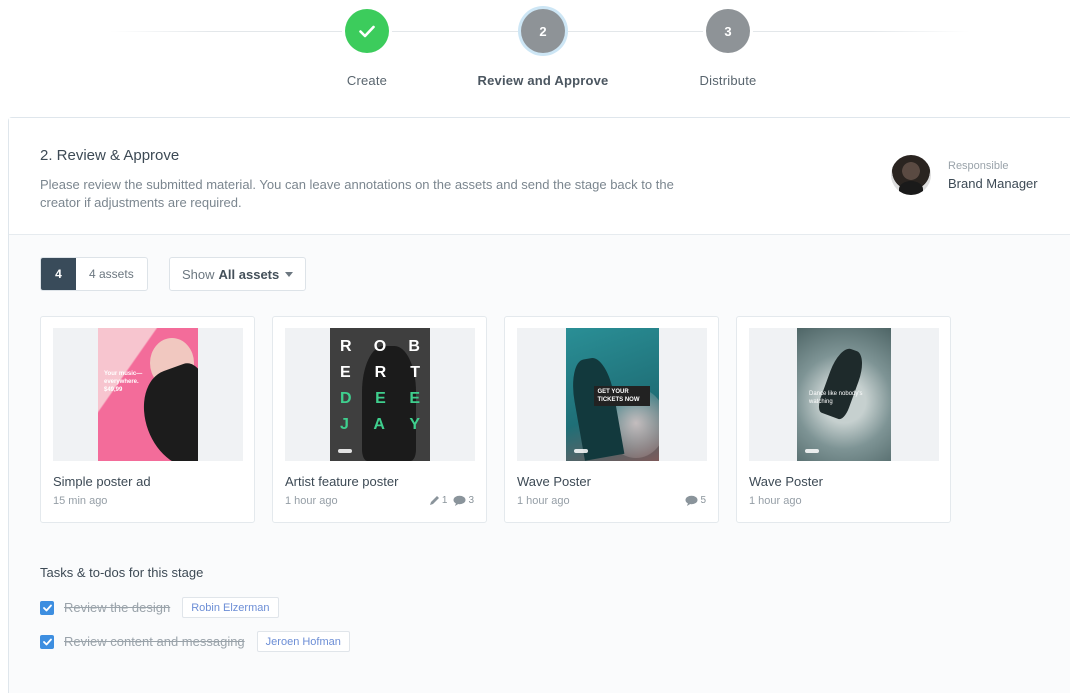 The height and width of the screenshot is (693, 1070). I want to click on poster-image: Your music— everywhere. $49,99, so click(148, 394).